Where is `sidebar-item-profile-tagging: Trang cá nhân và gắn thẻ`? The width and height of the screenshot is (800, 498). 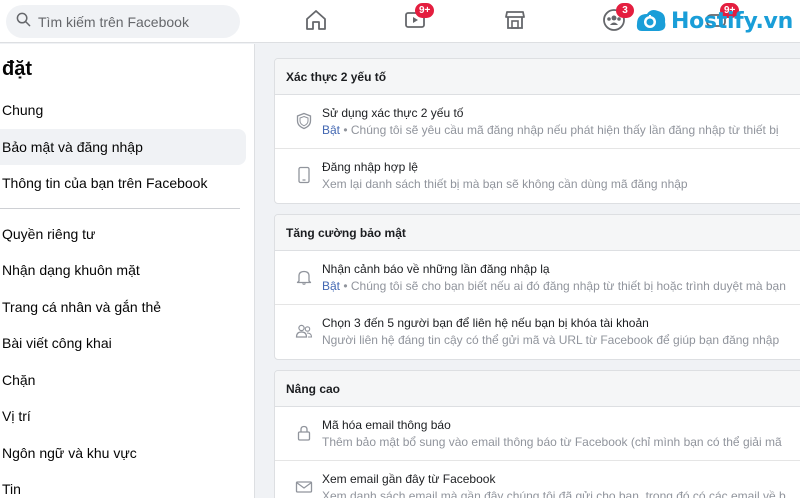 sidebar-item-profile-tagging: Trang cá nhân và gắn thẻ is located at coordinates (123, 307).